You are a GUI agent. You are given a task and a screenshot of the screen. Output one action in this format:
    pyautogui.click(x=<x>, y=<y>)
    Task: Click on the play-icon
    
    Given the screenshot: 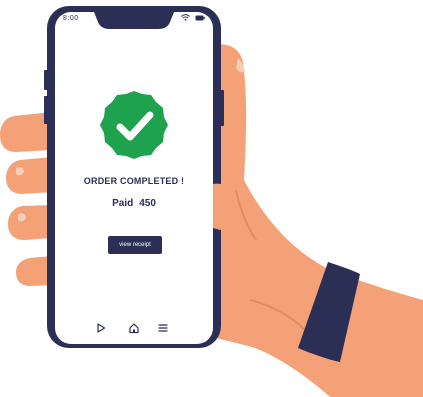 What is the action you would take?
    pyautogui.click(x=101, y=328)
    